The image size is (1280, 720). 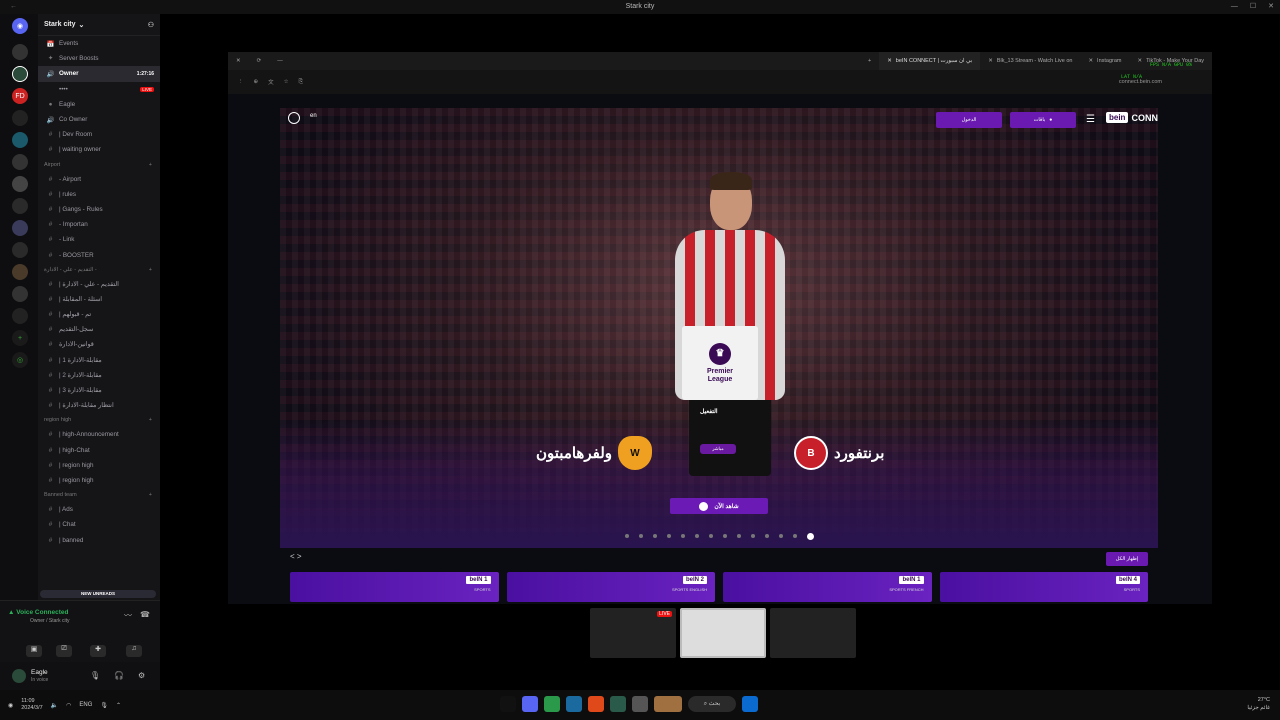 I want to click on windows-start-icon, so click(x=750, y=704).